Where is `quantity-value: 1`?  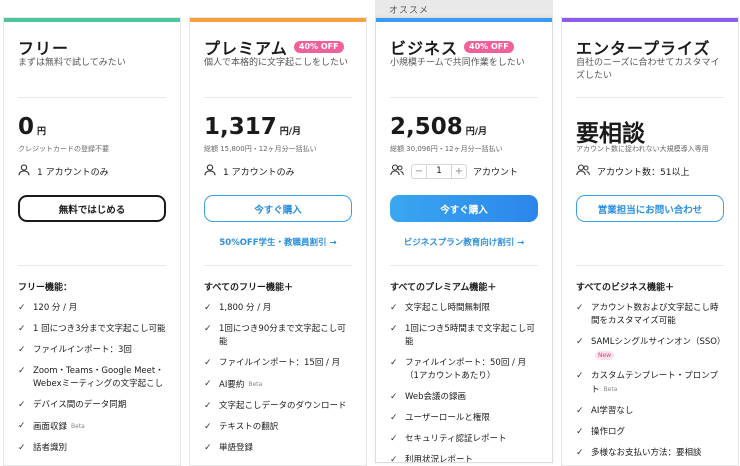 quantity-value: 1 is located at coordinates (439, 171).